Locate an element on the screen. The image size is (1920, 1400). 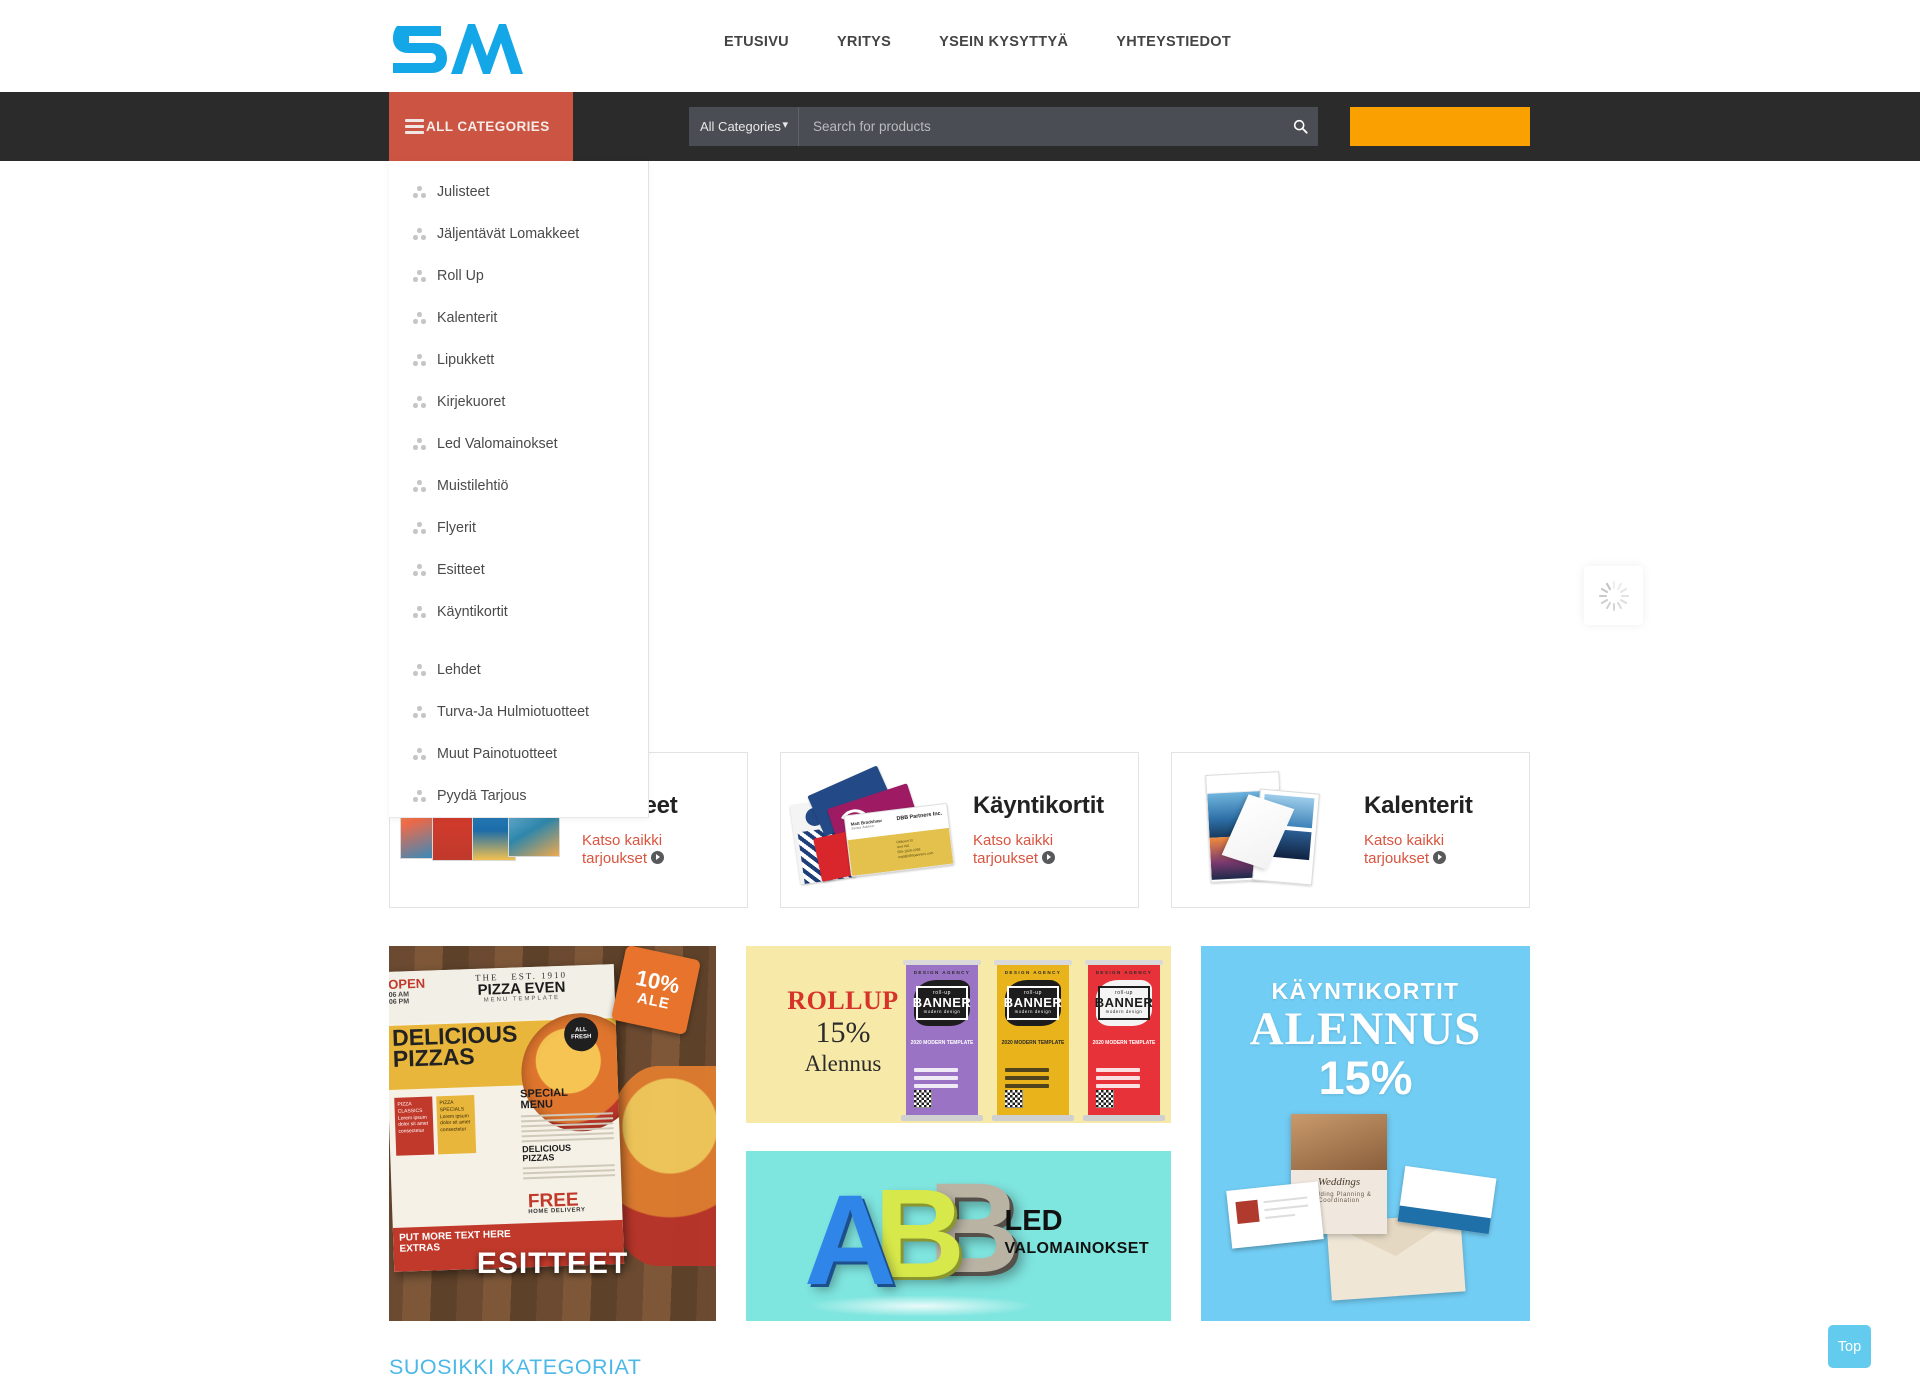
bc-line3: 15% is located at coordinates (1365, 1077).